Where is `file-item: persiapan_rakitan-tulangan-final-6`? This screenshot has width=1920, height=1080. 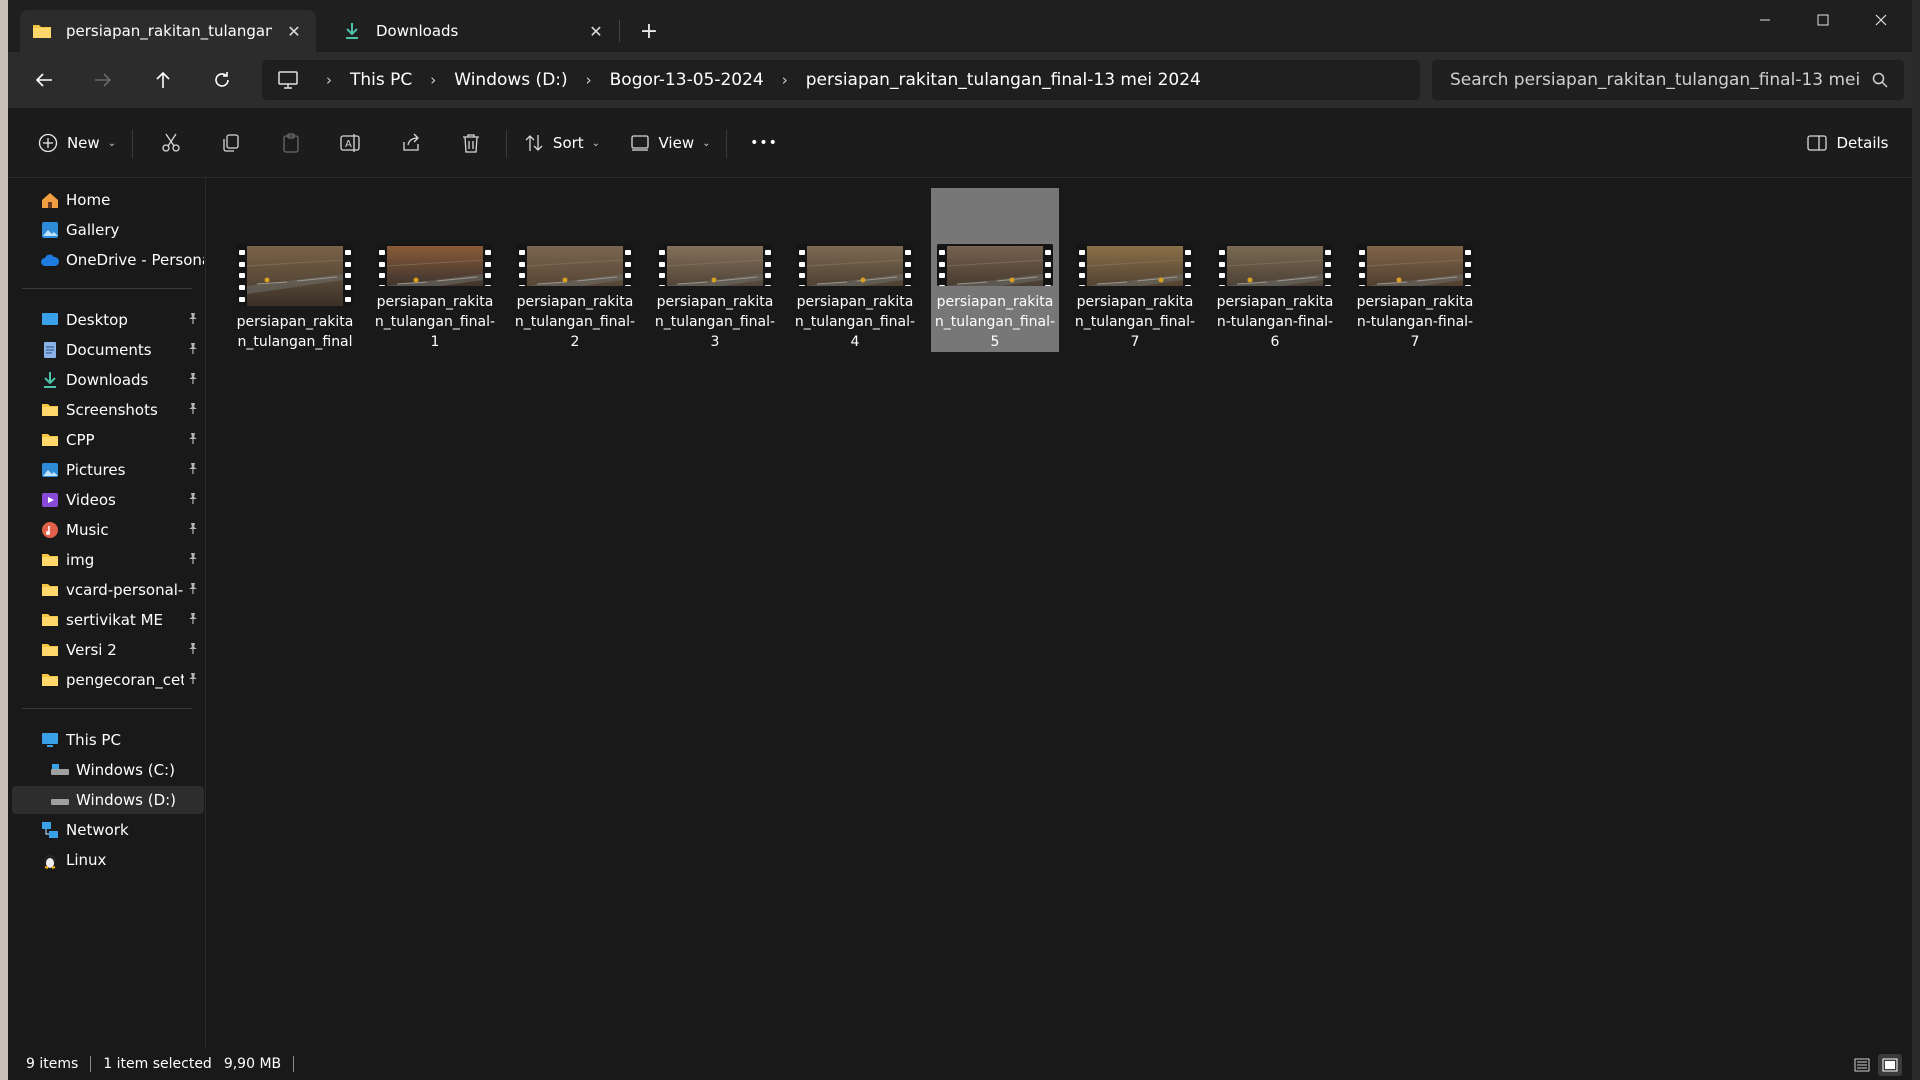
file-item: persiapan_rakitan-tulangan-final-6 is located at coordinates (1275, 270).